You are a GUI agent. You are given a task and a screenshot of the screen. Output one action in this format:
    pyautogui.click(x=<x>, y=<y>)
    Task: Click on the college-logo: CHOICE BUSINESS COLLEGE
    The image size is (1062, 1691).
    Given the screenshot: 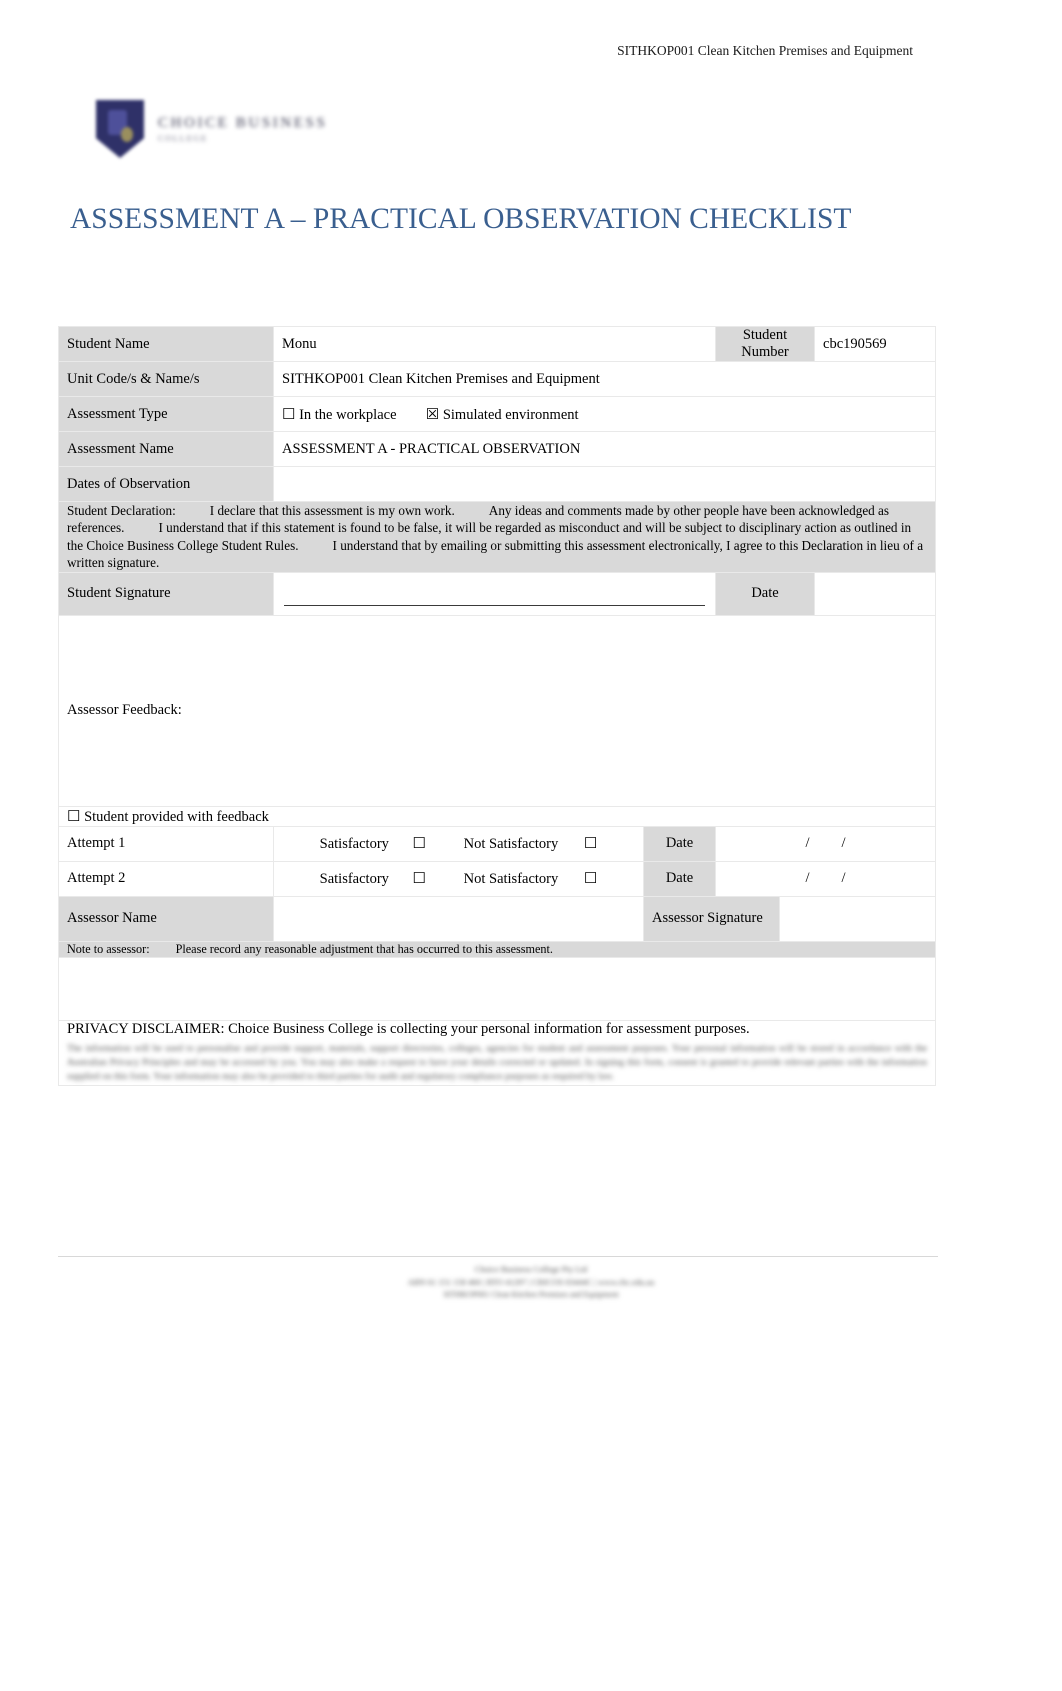 What is the action you would take?
    pyautogui.click(x=221, y=129)
    